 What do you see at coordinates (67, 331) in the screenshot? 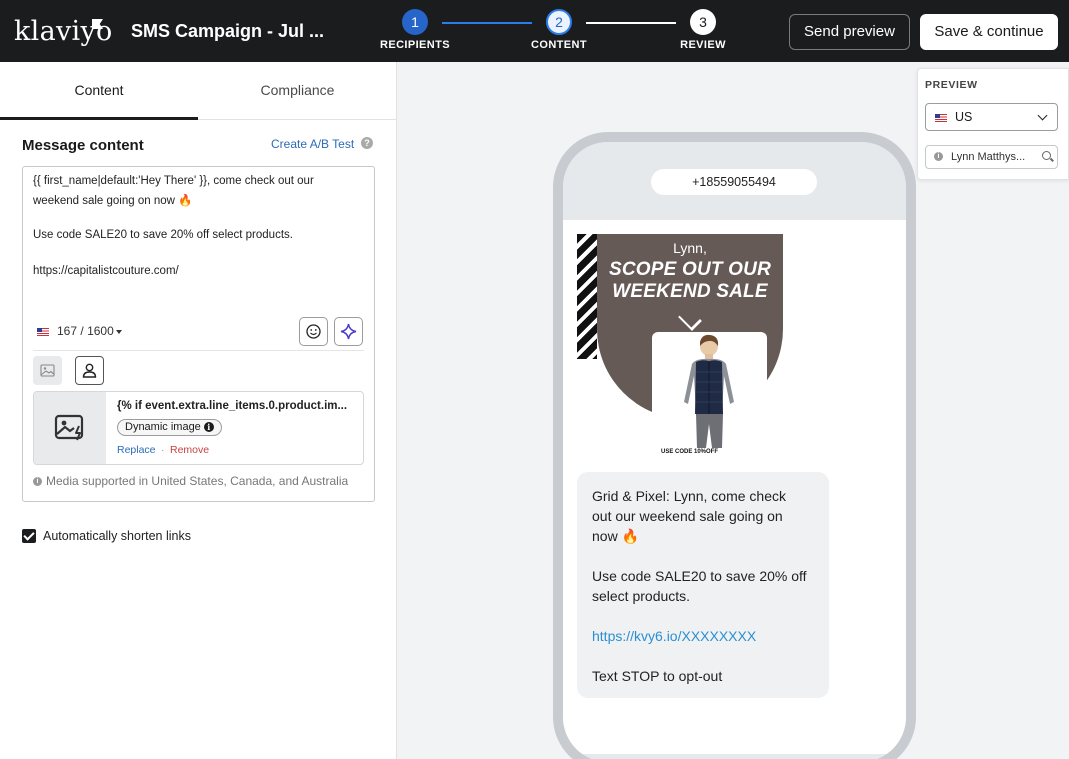
I see `char-count: 167` at bounding box center [67, 331].